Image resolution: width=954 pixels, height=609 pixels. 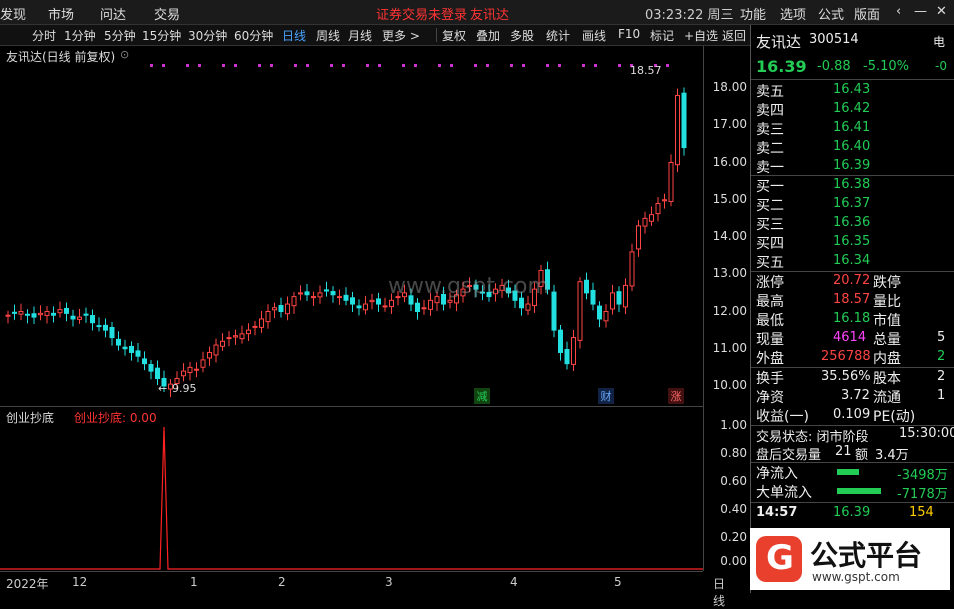 What do you see at coordinates (253, 35) in the screenshot?
I see `period-60min: 60分钟` at bounding box center [253, 35].